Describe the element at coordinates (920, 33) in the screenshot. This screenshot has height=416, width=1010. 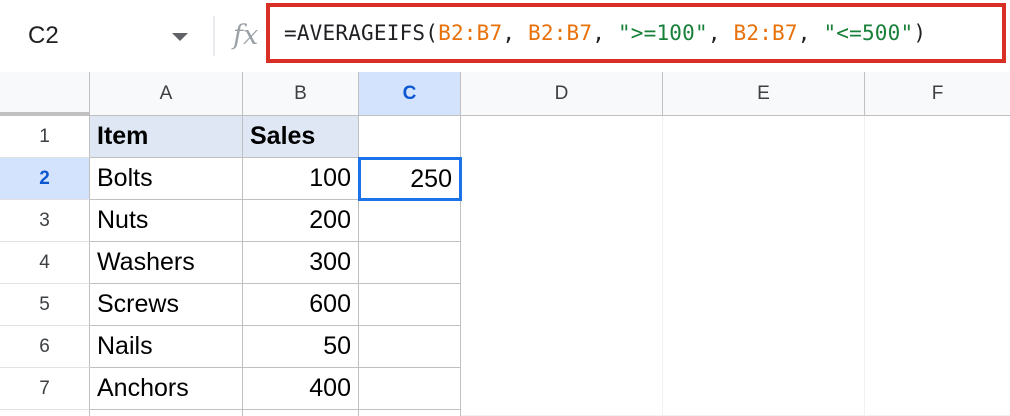
I see `formula-close-paren: )` at that location.